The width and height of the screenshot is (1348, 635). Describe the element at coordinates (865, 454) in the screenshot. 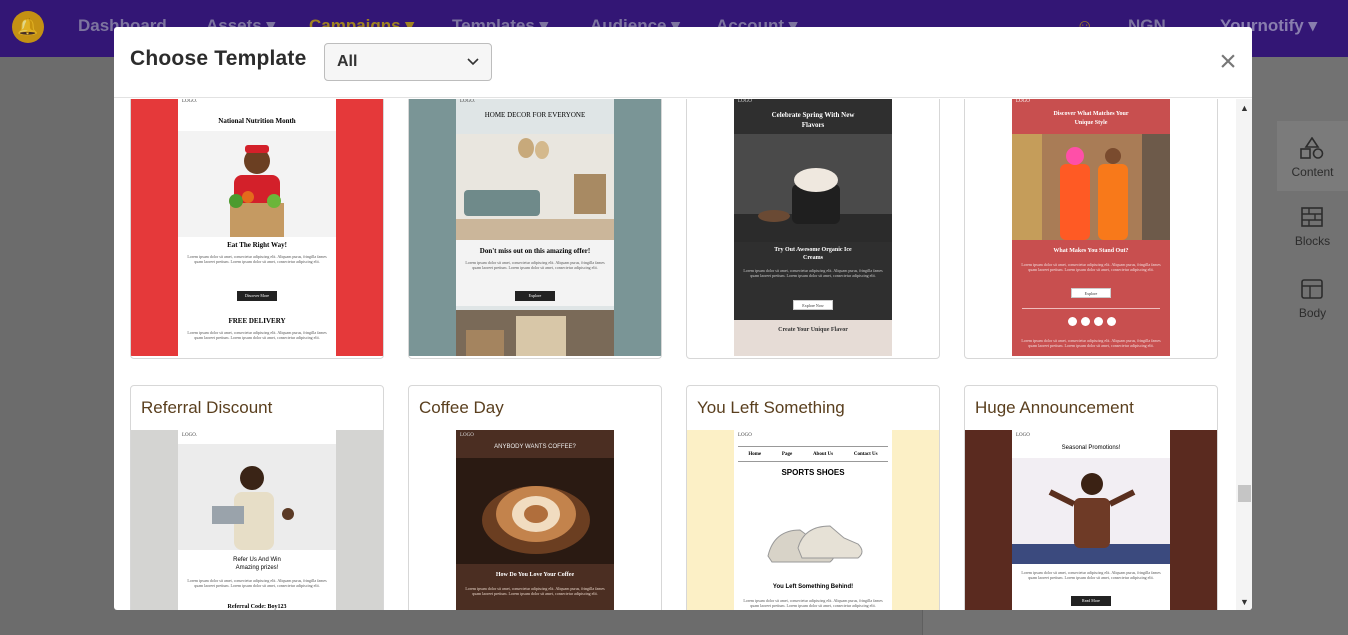

I see `email-nav-item: Contact Us` at that location.